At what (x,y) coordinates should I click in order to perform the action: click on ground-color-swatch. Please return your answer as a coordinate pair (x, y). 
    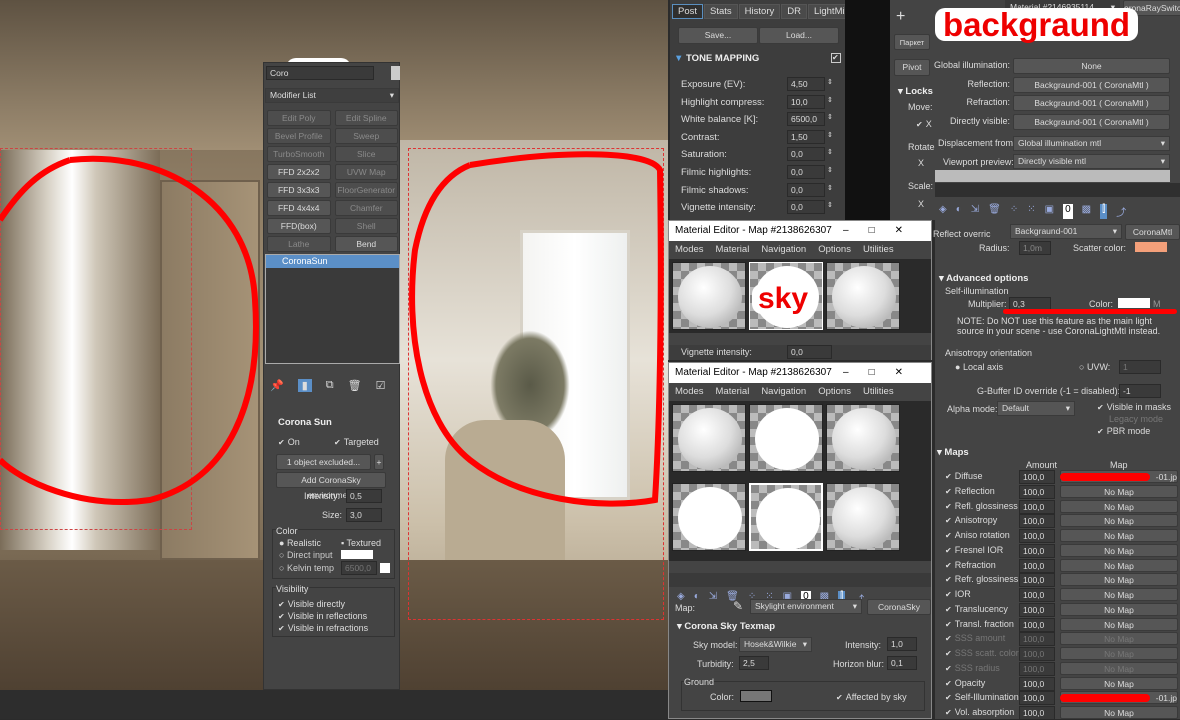
    Looking at the image, I should click on (756, 696).